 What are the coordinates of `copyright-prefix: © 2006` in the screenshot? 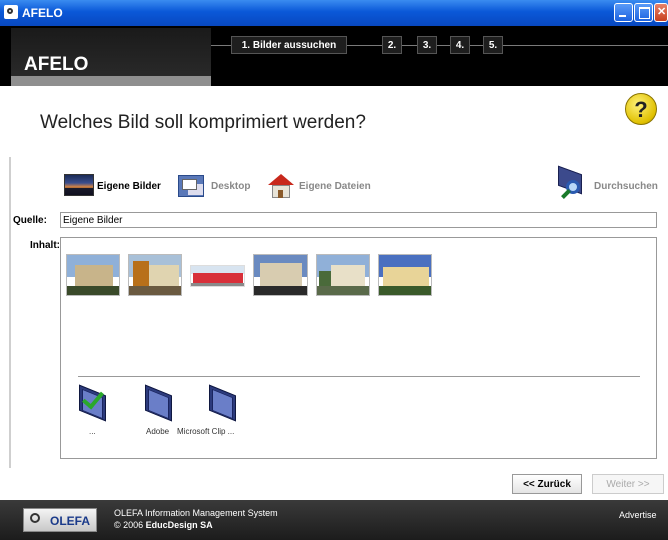 It's located at (130, 525).